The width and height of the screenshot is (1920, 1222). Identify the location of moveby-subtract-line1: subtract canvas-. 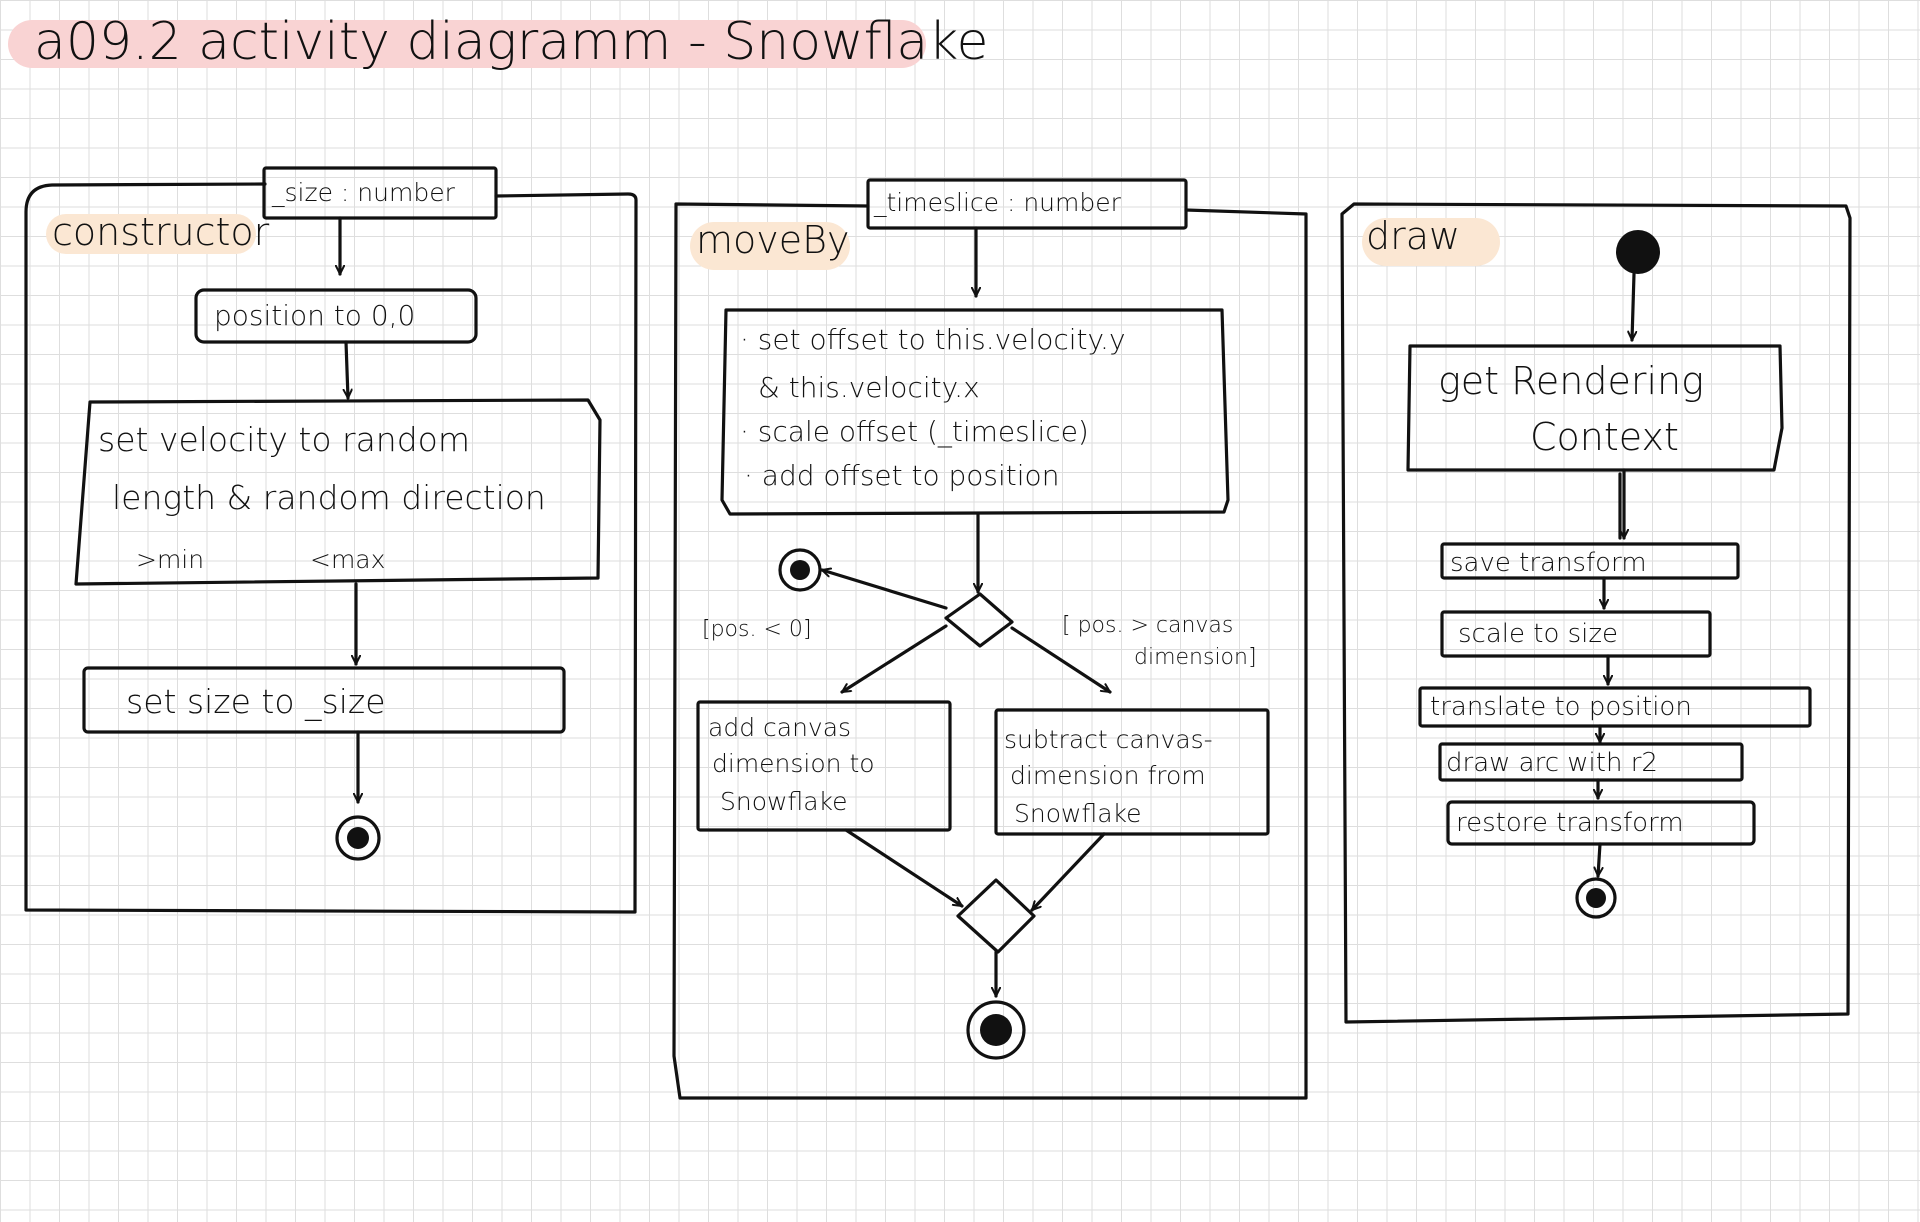
(1108, 739).